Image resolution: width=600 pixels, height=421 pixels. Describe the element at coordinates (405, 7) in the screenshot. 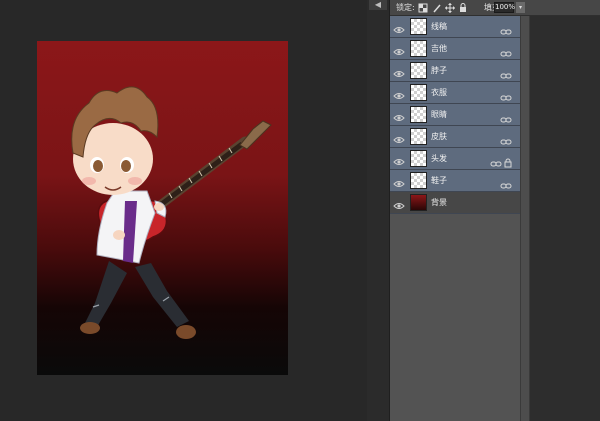

I see `lock-label: 锁定:` at that location.